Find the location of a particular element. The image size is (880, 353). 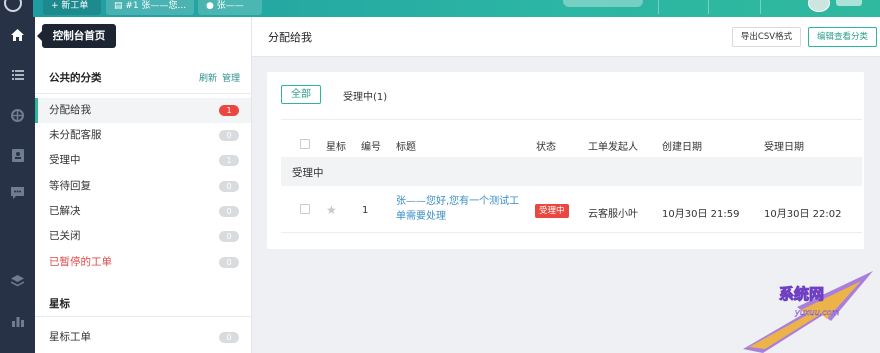

star-section-title: 星标 is located at coordinates (59, 304).